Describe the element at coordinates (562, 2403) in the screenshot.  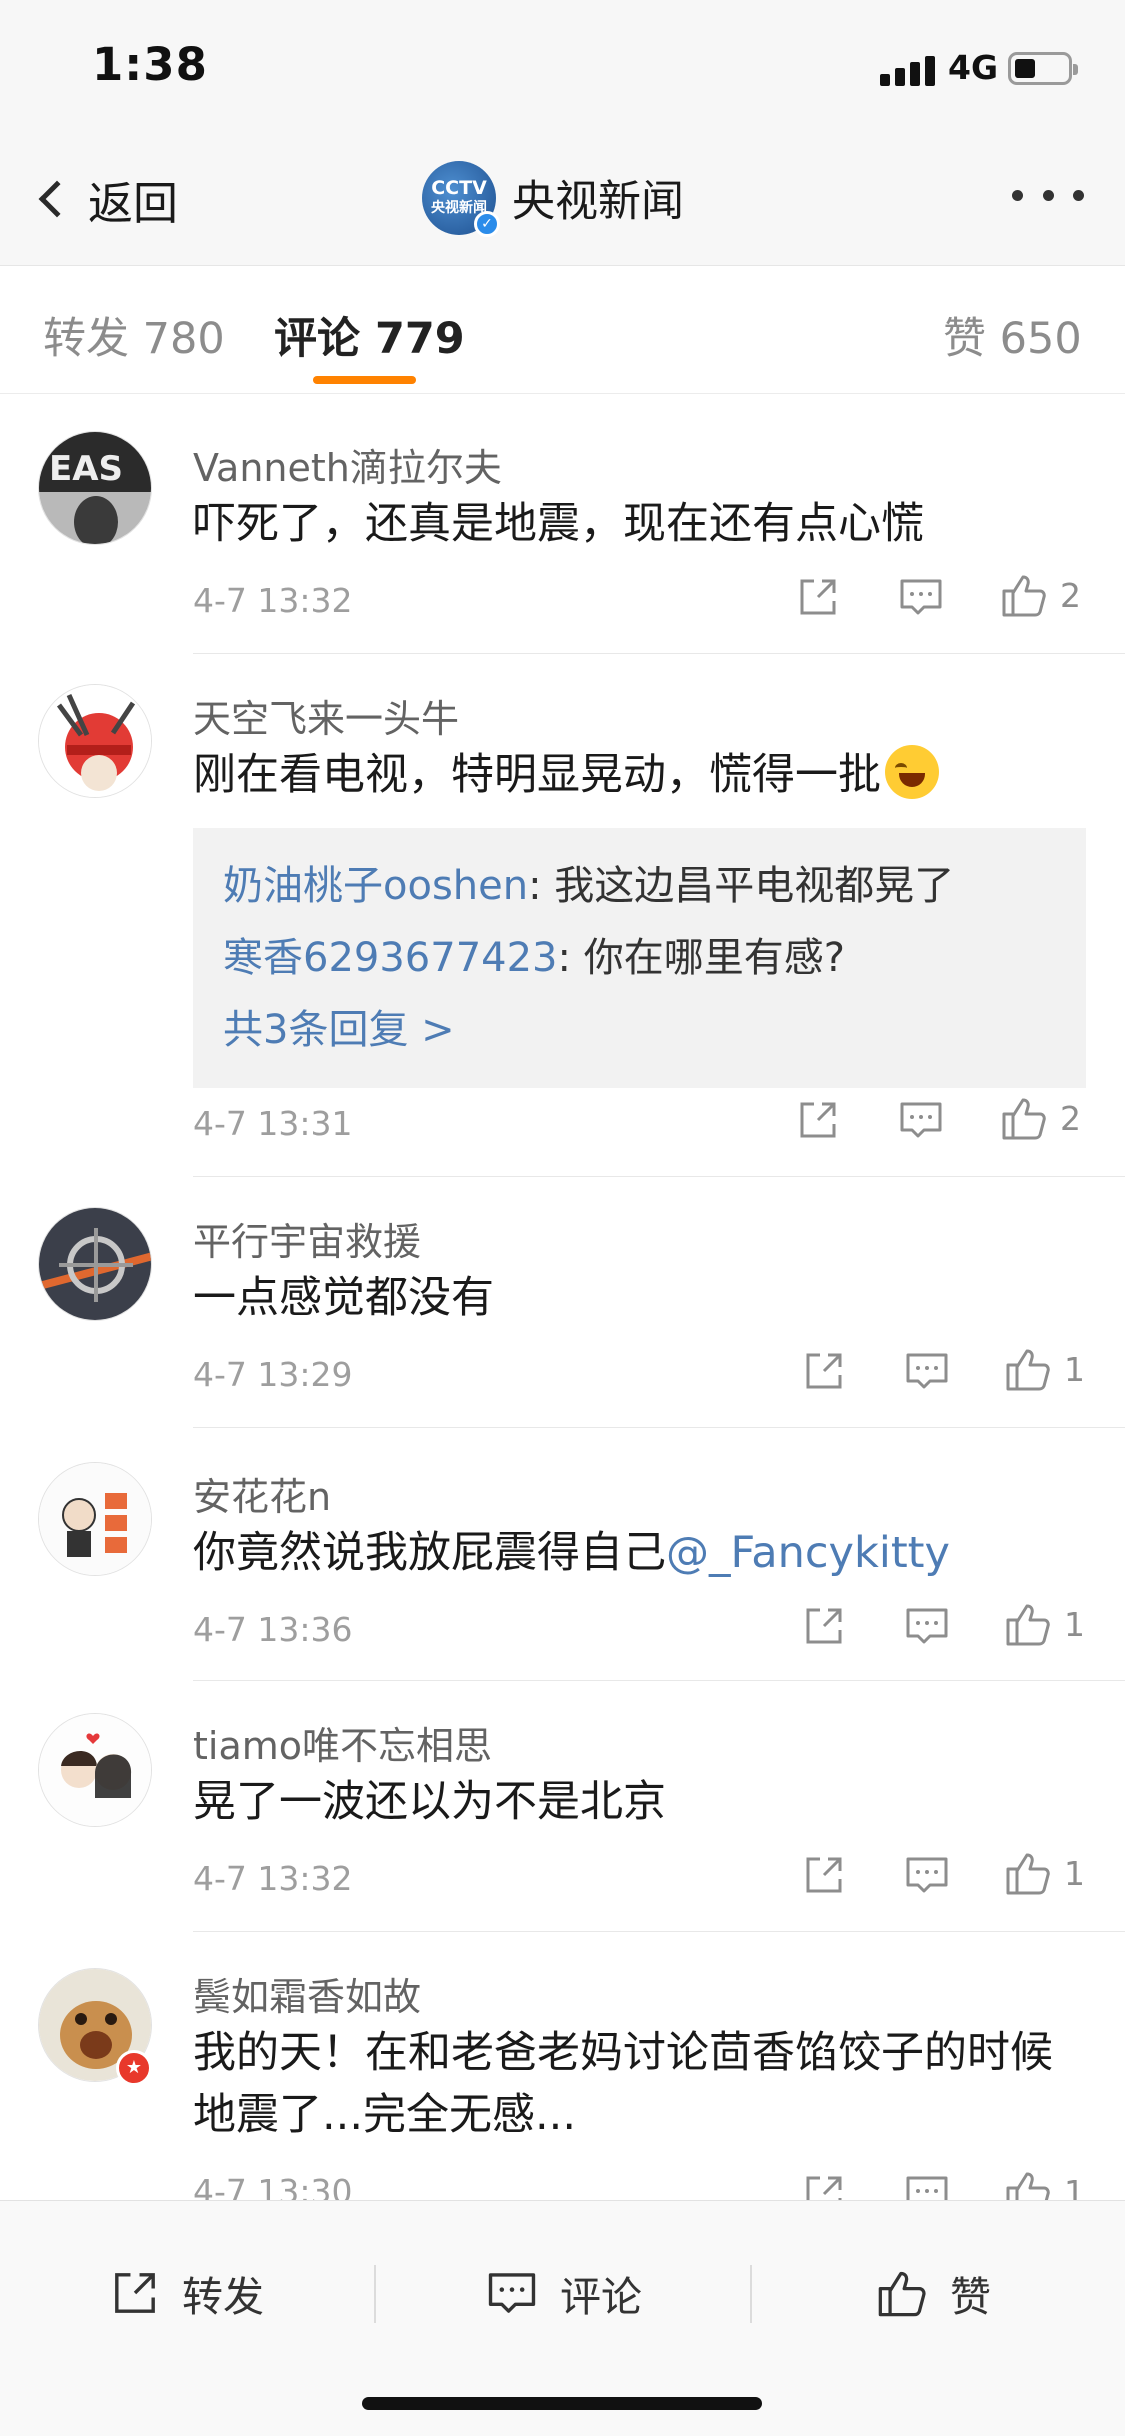
I see `home-indicator` at that location.